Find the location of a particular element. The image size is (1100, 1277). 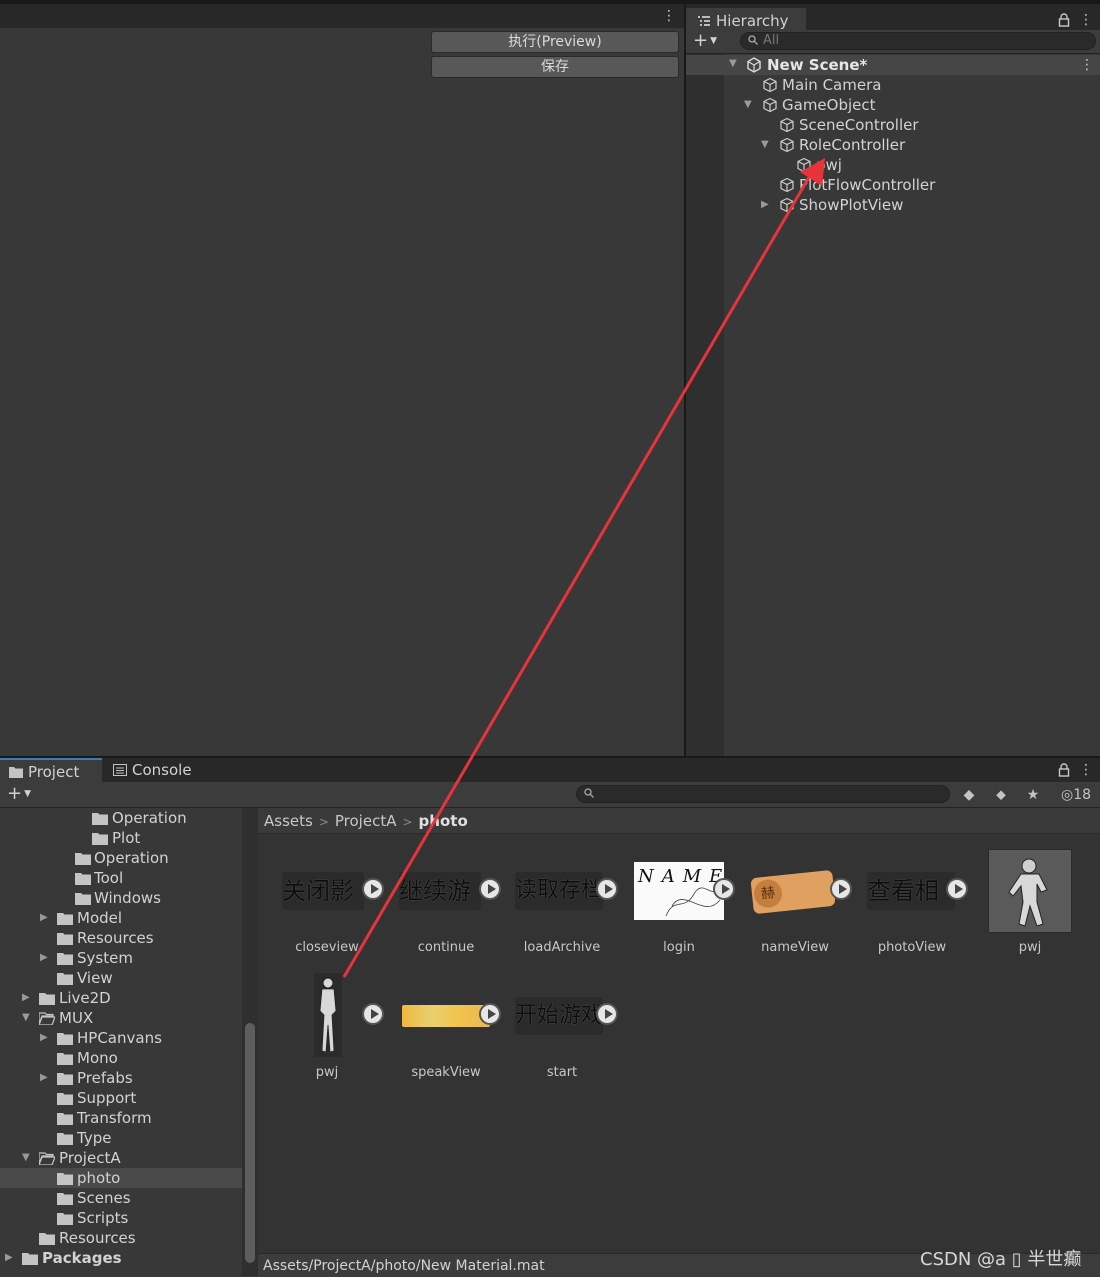

breadcrumb-item: ProjectA is located at coordinates (366, 821).